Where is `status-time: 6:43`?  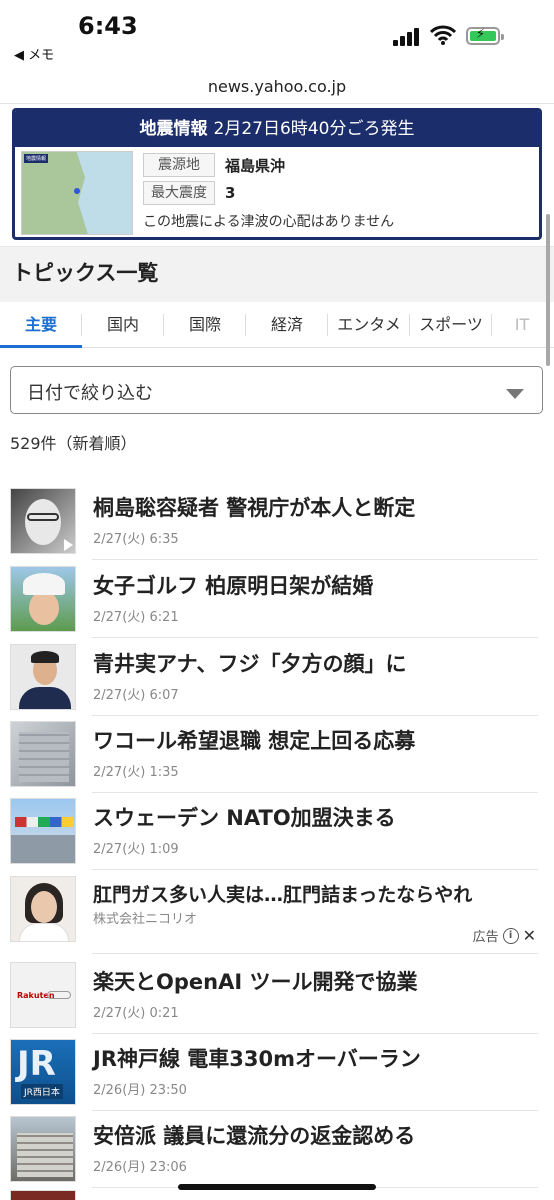
status-time: 6:43 is located at coordinates (108, 26).